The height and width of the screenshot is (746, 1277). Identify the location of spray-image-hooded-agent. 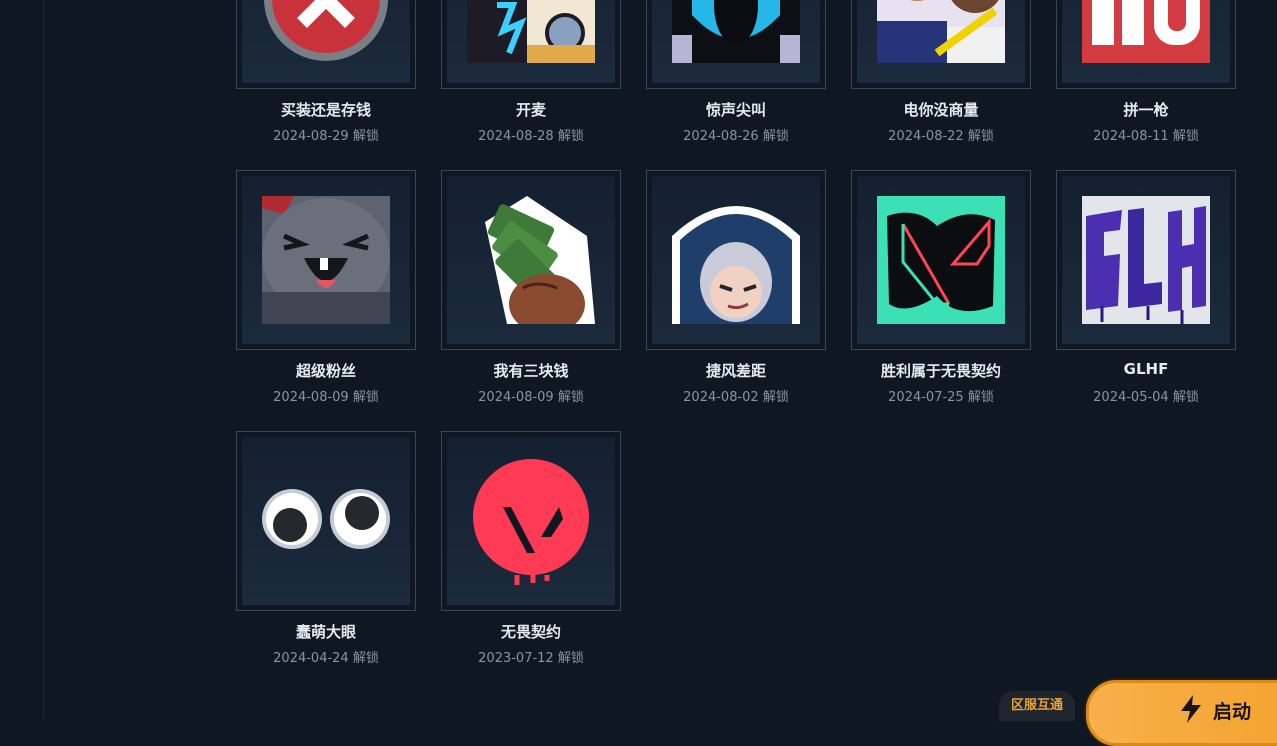
(736, 260).